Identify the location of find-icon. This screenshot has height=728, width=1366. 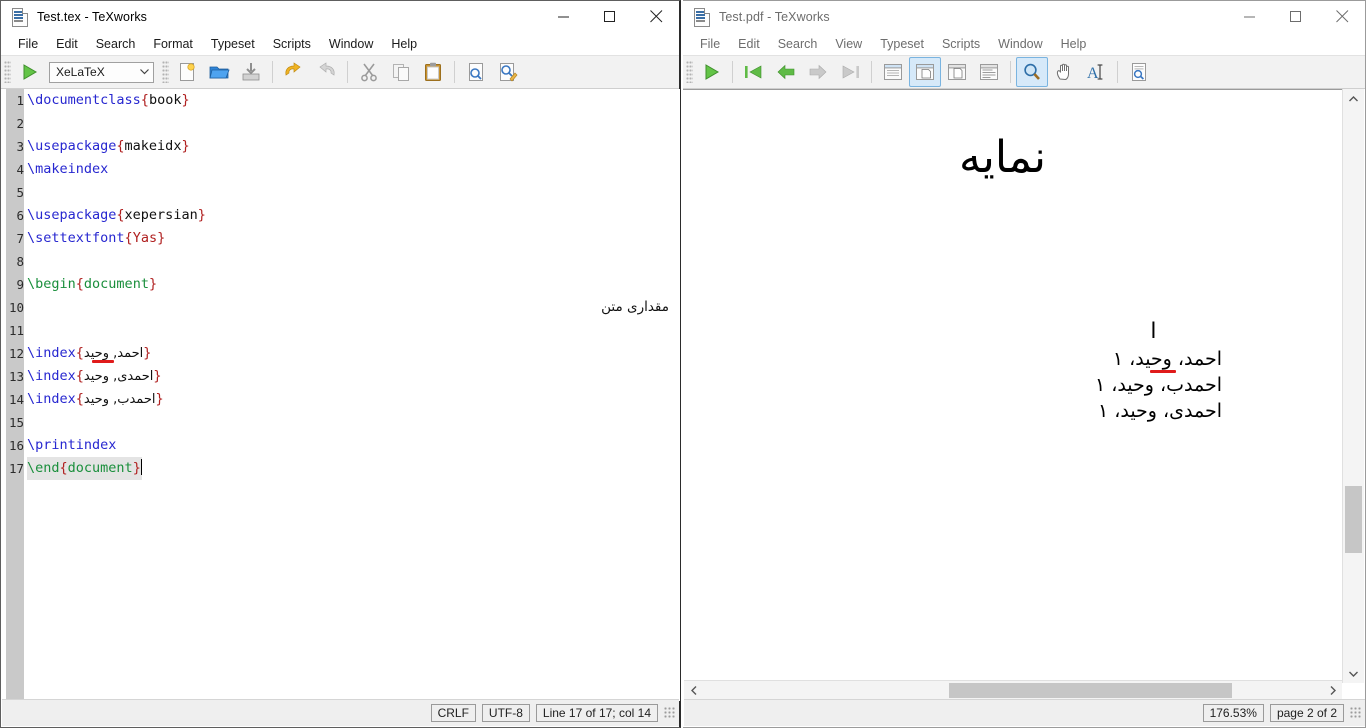
(476, 72).